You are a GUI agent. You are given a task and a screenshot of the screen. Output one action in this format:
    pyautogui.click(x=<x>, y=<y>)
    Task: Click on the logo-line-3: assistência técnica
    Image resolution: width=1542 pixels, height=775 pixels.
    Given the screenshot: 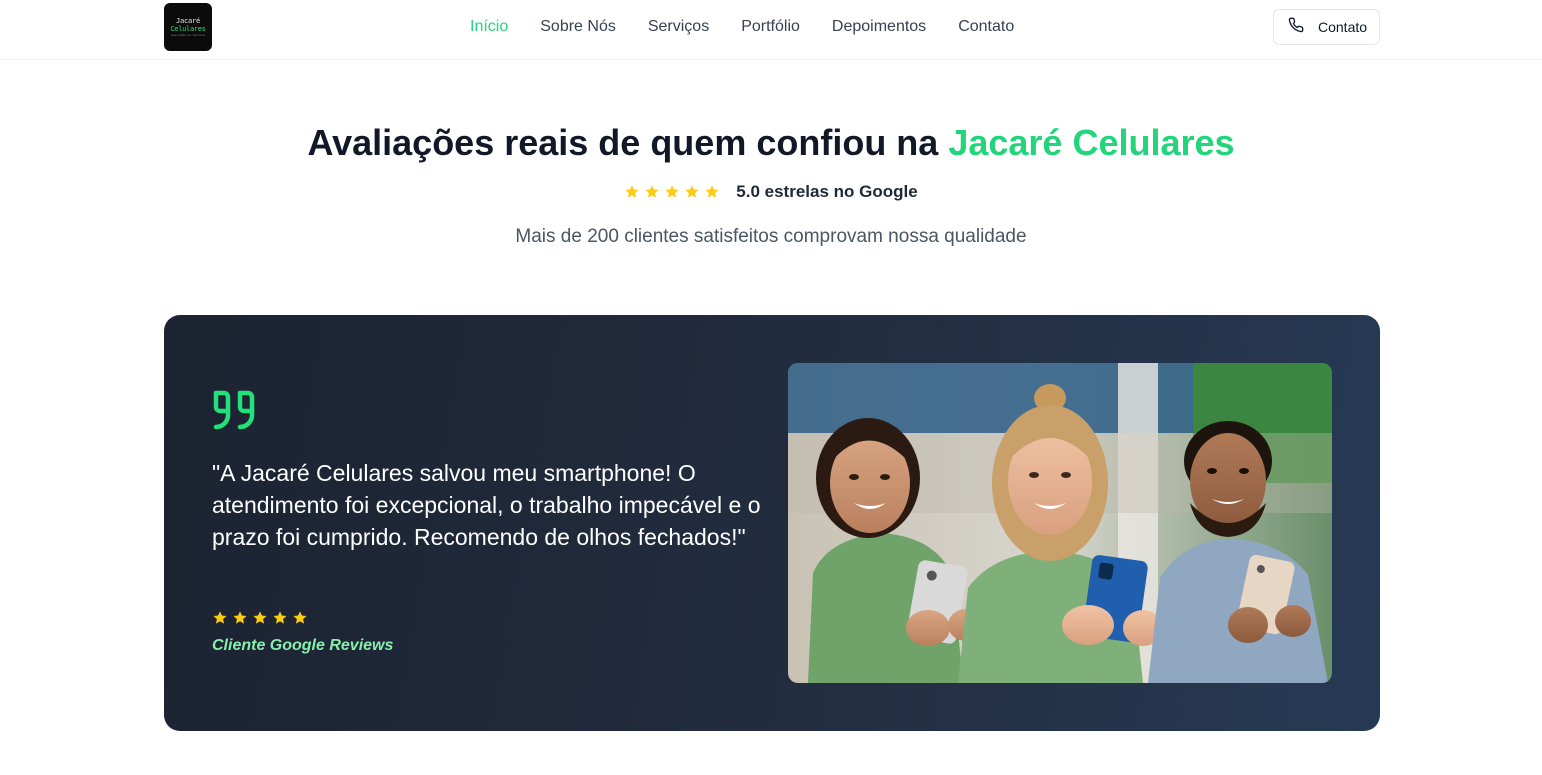 What is the action you would take?
    pyautogui.click(x=188, y=34)
    